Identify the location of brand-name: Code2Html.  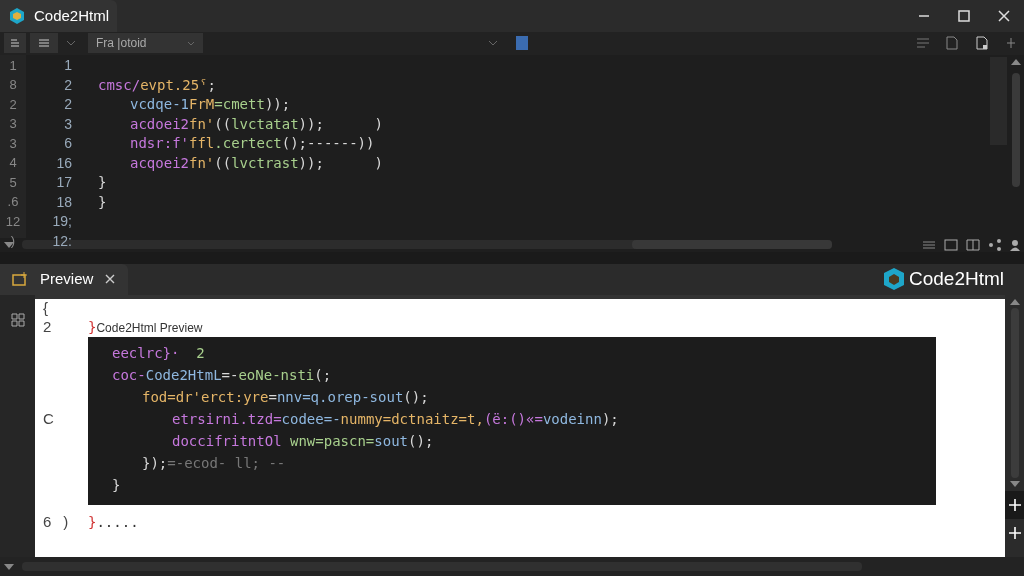
(956, 278).